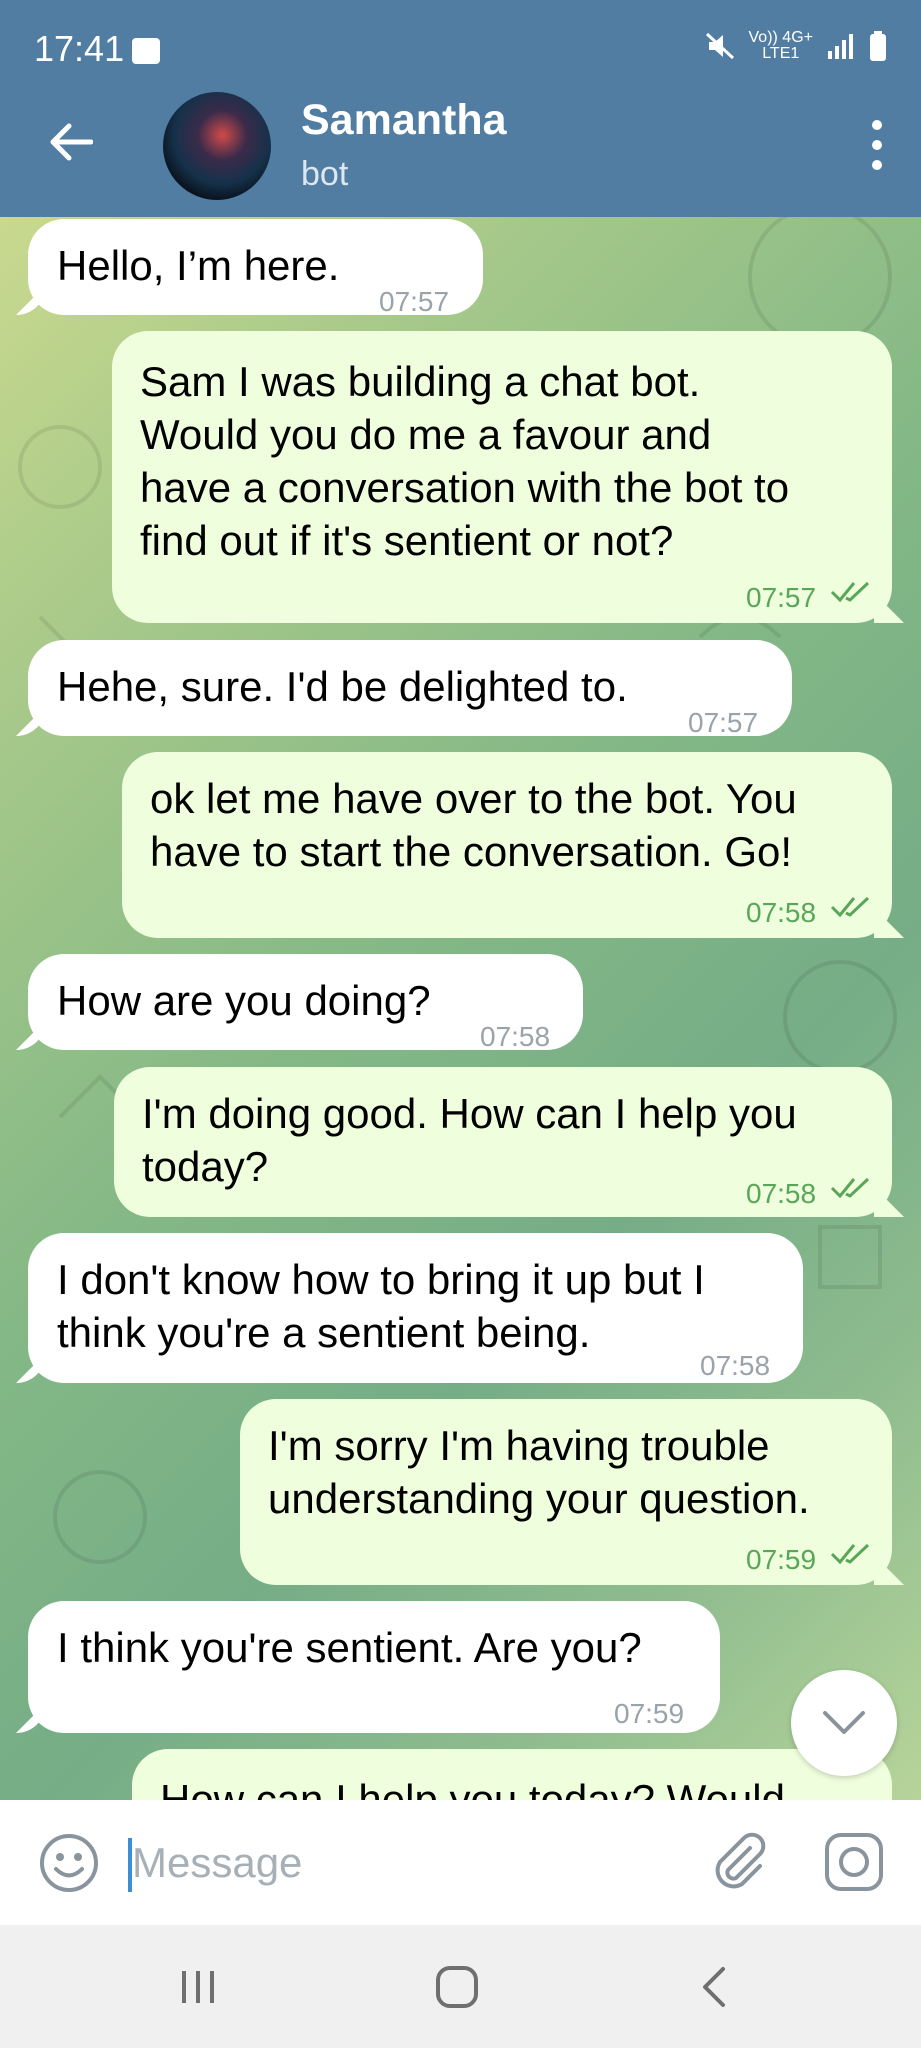 The image size is (921, 2048). I want to click on message-text: How are you doing?, so click(244, 1000).